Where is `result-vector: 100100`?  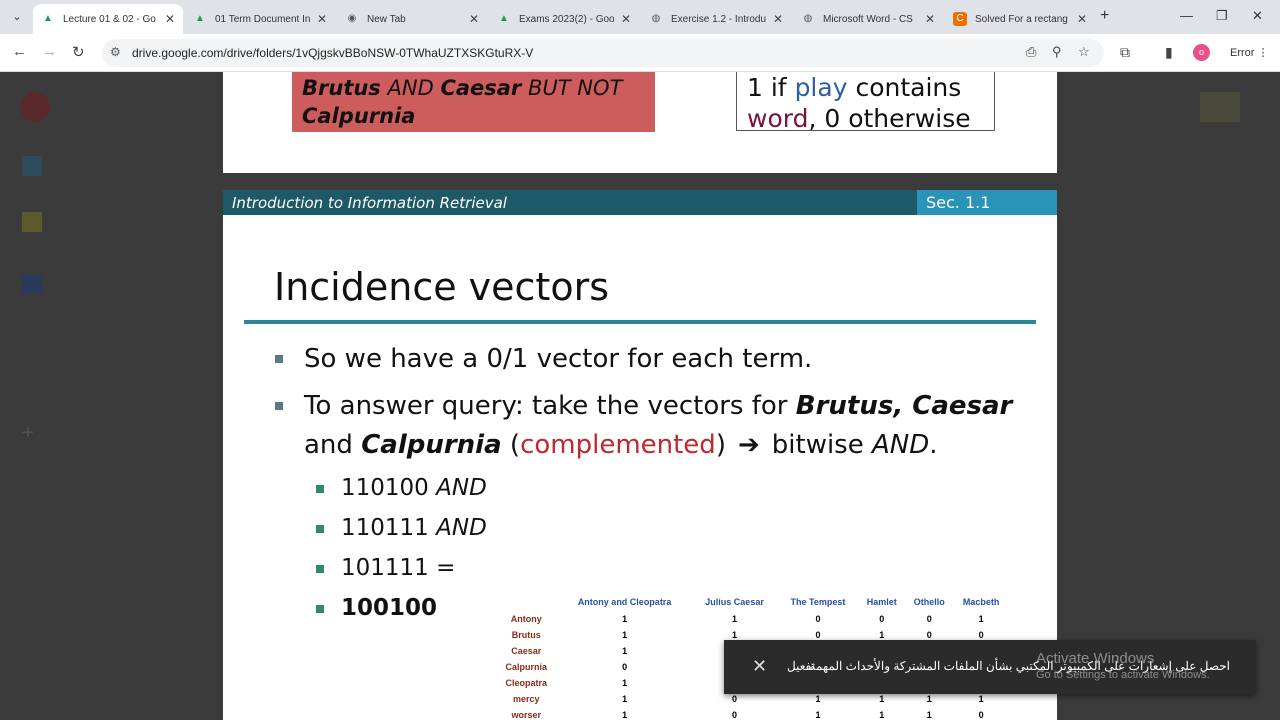
result-vector: 100100 is located at coordinates (389, 608).